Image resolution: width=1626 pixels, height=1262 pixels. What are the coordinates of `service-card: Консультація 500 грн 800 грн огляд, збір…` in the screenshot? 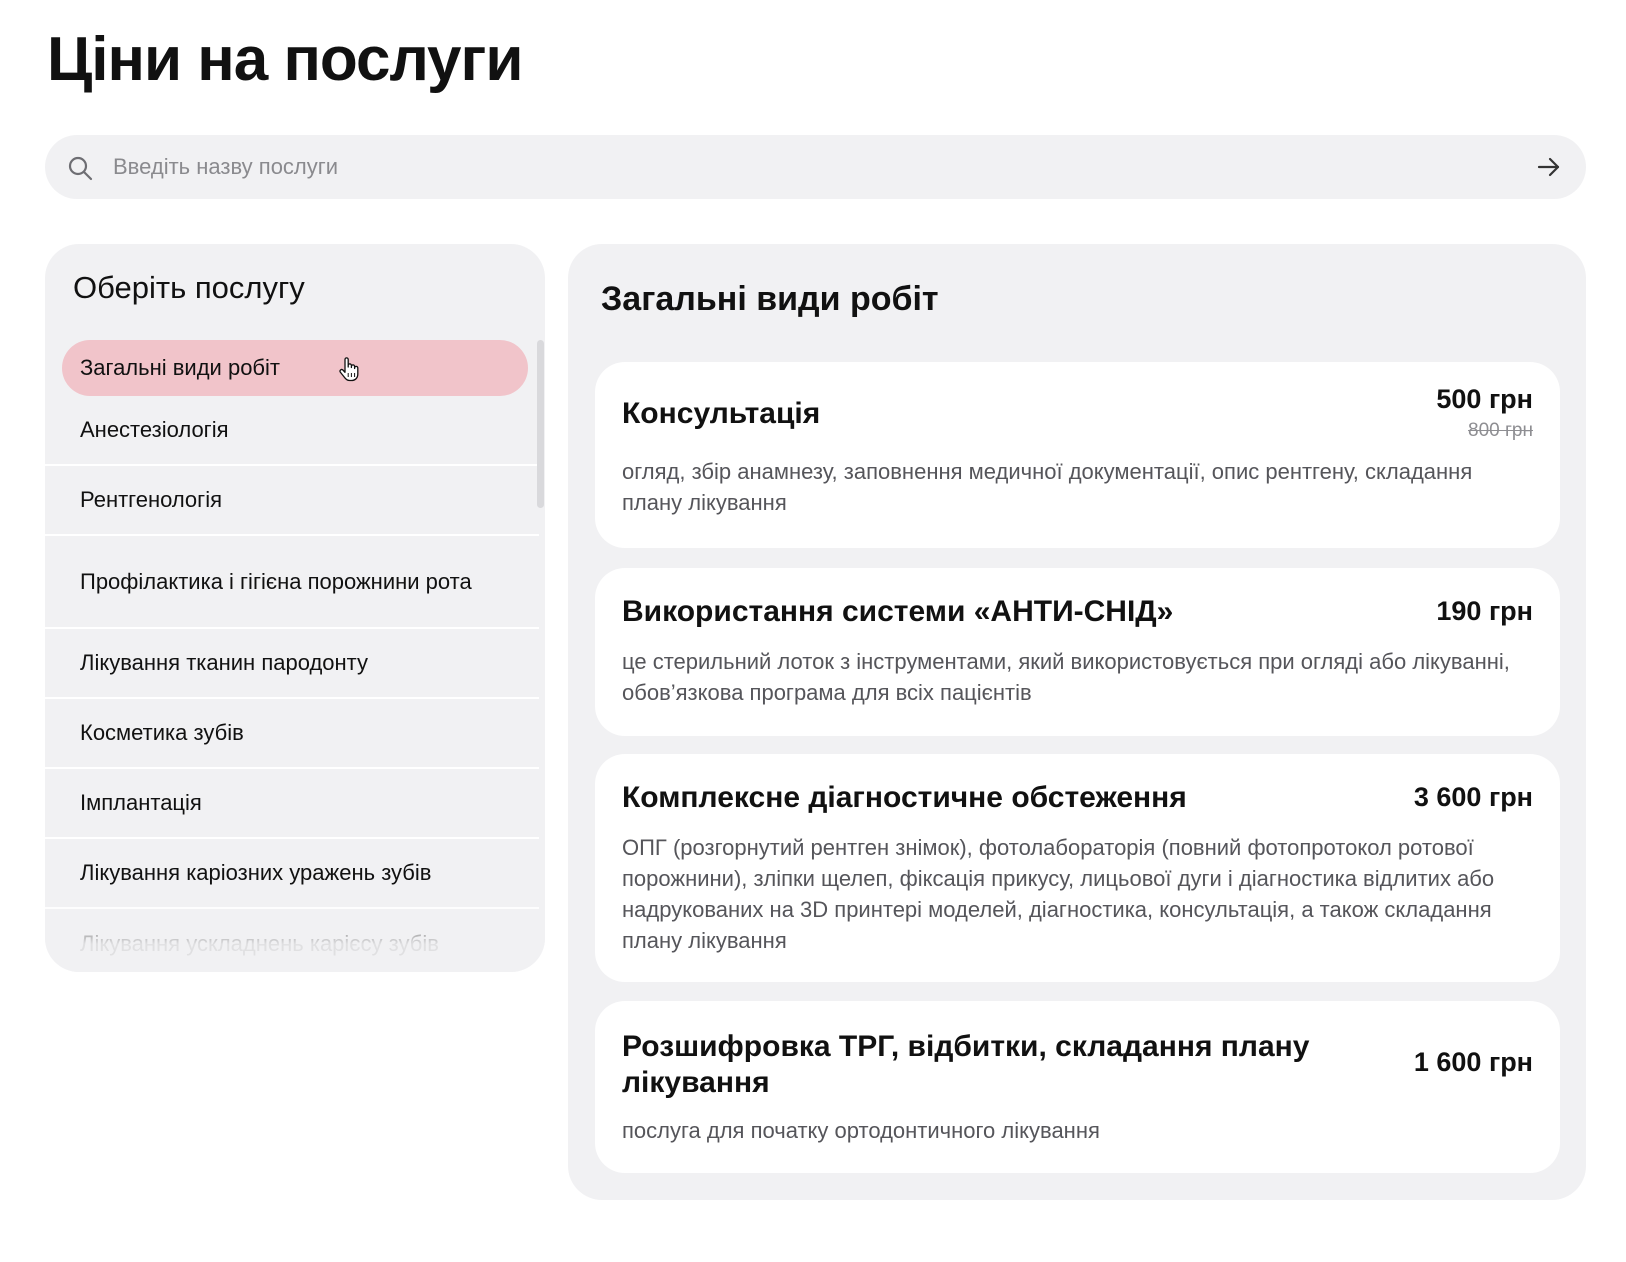 It's located at (1077, 455).